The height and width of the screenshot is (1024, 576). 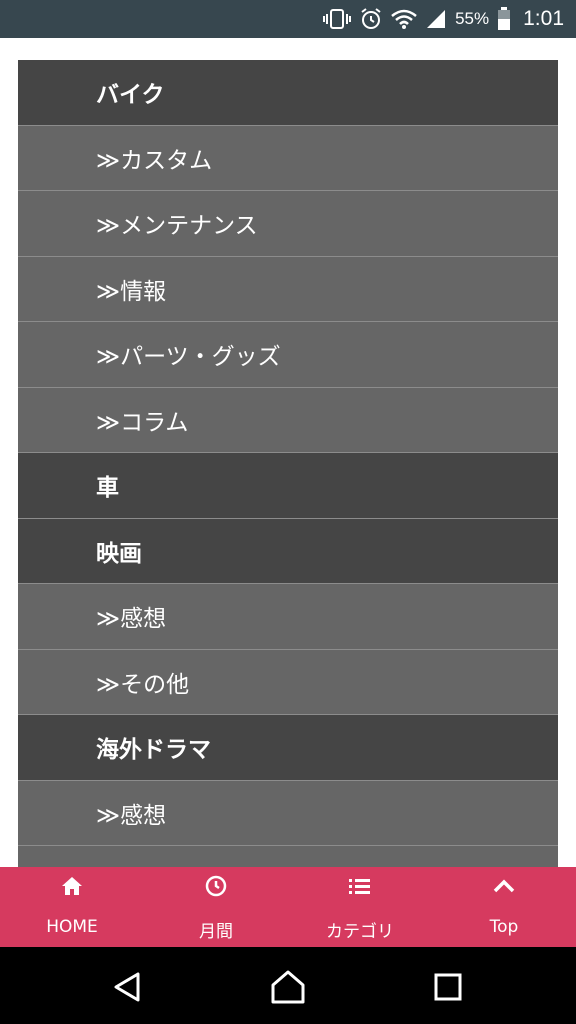 What do you see at coordinates (504, 19) in the screenshot?
I see `battery-icon` at bounding box center [504, 19].